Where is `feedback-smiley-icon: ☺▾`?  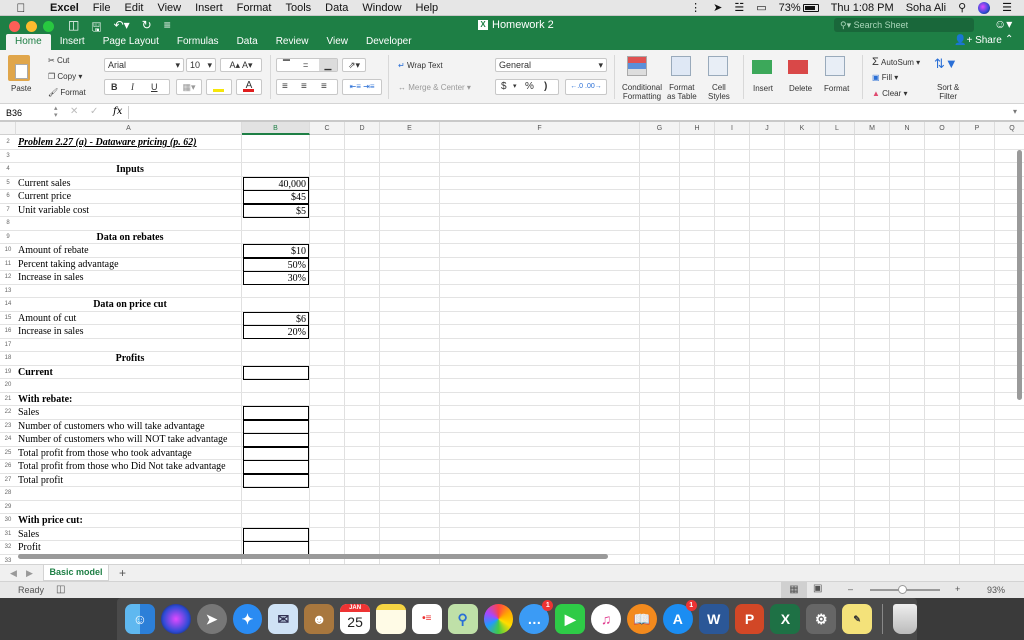
feedback-smiley-icon: ☺▾ is located at coordinates (1003, 24).